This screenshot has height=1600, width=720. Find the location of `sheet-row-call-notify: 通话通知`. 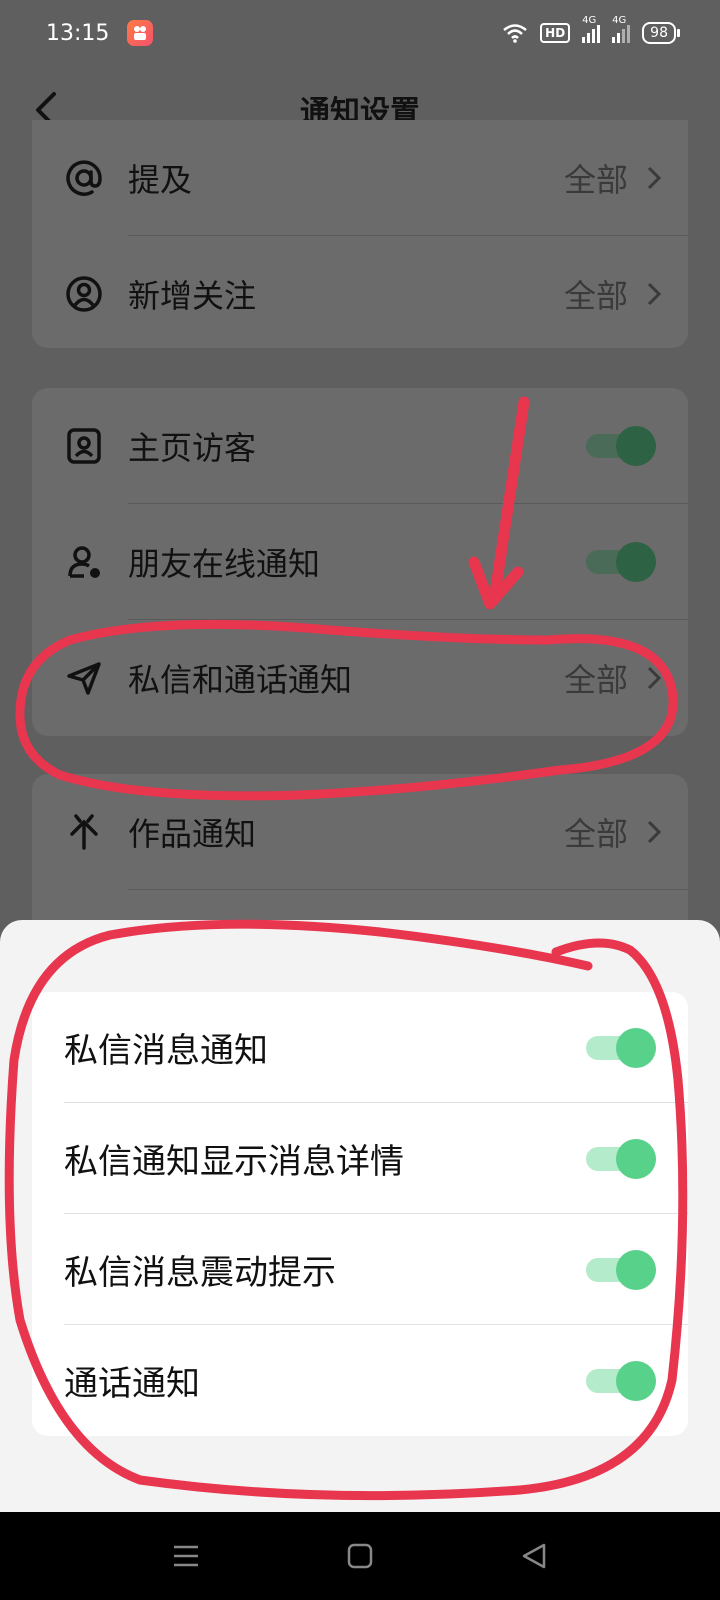

sheet-row-call-notify: 通话通知 is located at coordinates (360, 1380).